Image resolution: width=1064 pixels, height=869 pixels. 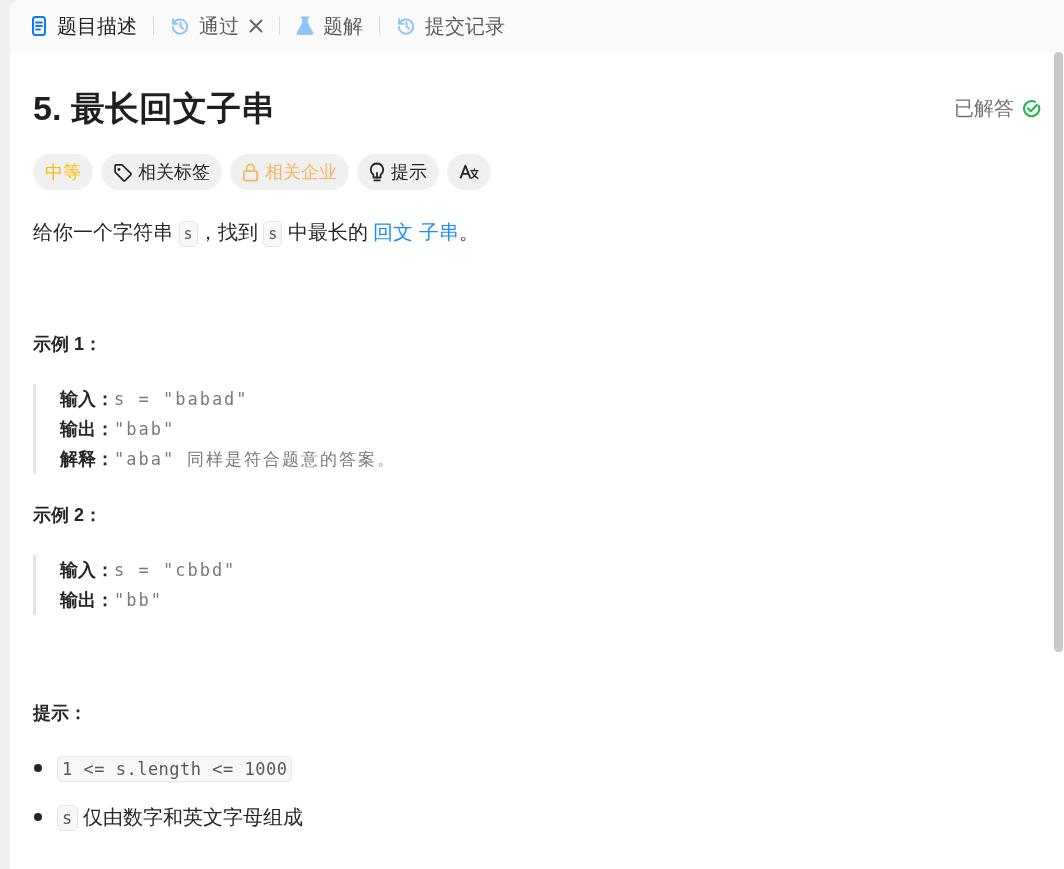 What do you see at coordinates (377, 172) in the screenshot?
I see `lightbulb-icon` at bounding box center [377, 172].